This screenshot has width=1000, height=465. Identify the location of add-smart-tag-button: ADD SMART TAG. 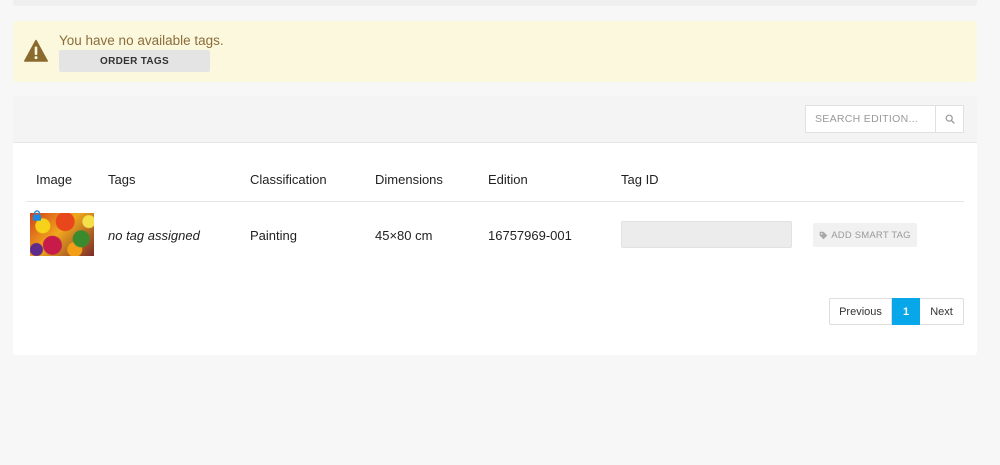
(865, 235).